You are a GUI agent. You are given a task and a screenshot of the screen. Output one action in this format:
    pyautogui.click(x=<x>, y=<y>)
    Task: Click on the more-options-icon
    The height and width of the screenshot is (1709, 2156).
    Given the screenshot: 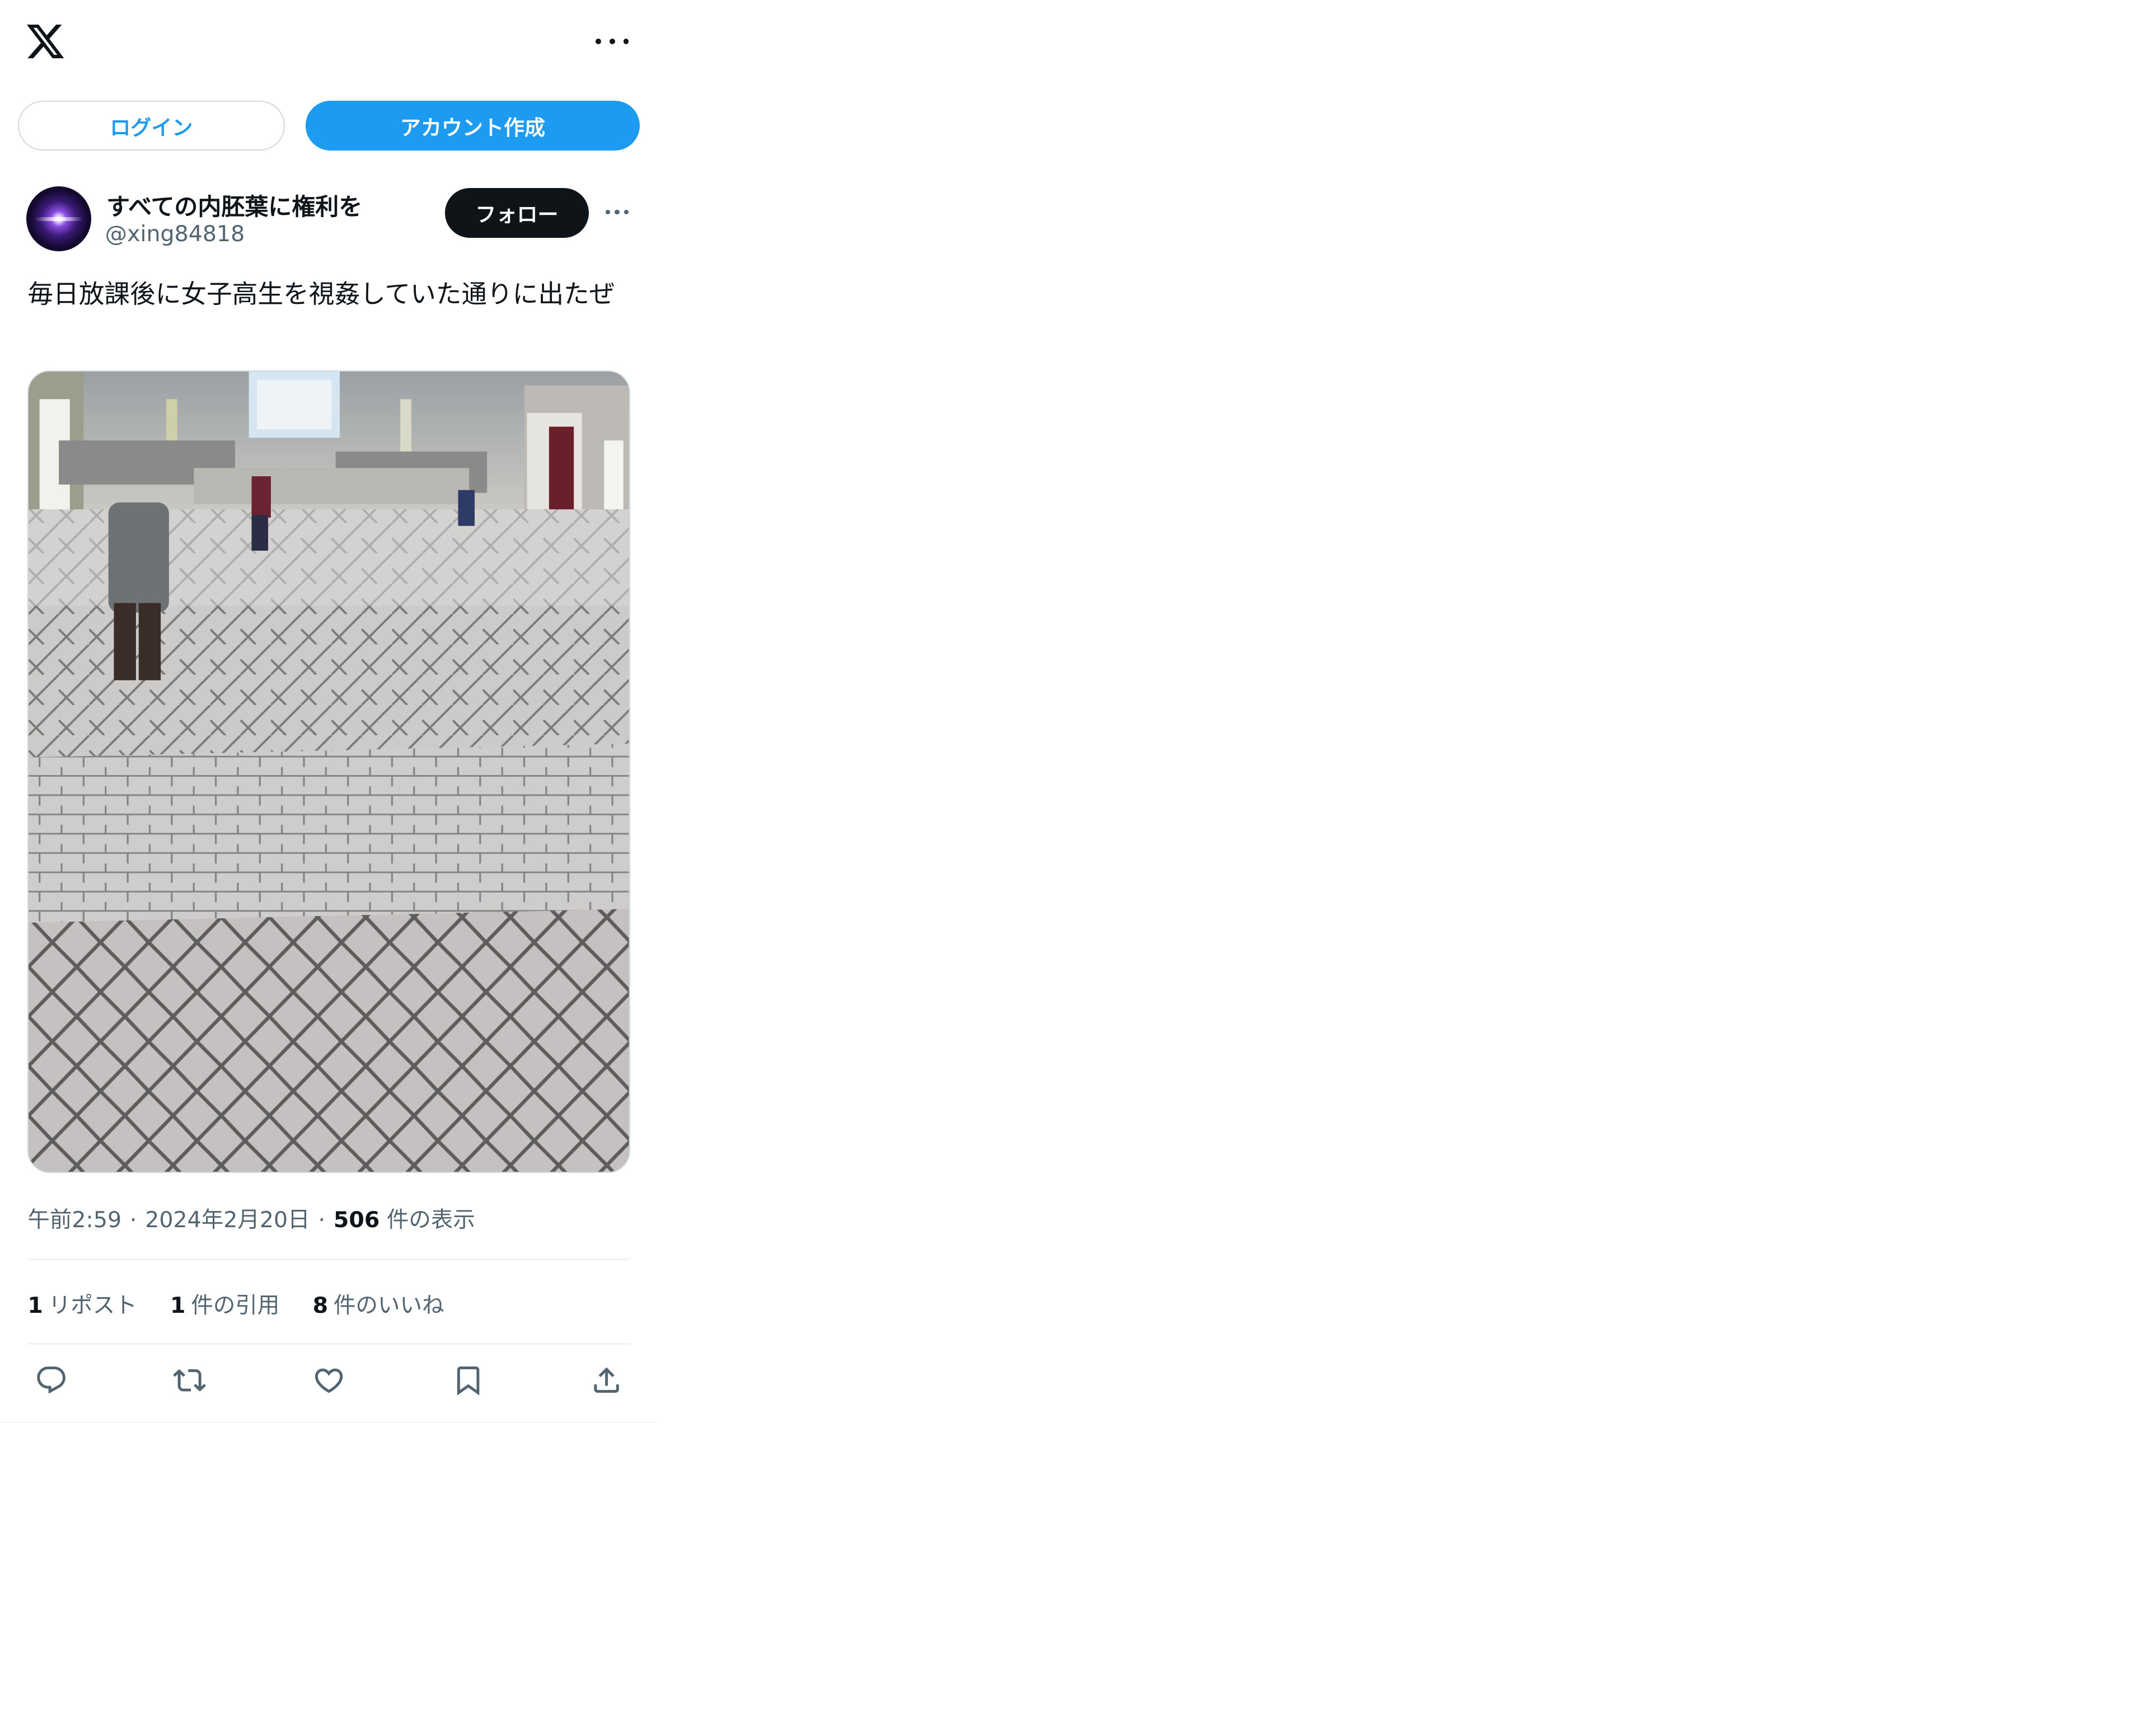 What is the action you would take?
    pyautogui.click(x=612, y=42)
    